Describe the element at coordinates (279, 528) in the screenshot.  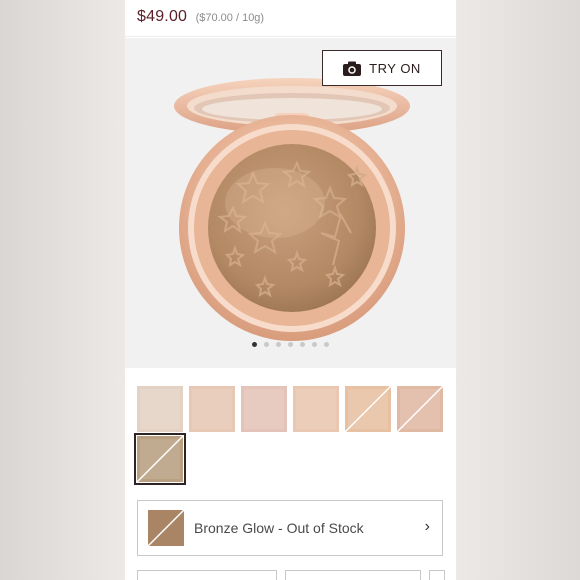
I see `selected-shade-label: Bronze Glow - Out of Stock` at that location.